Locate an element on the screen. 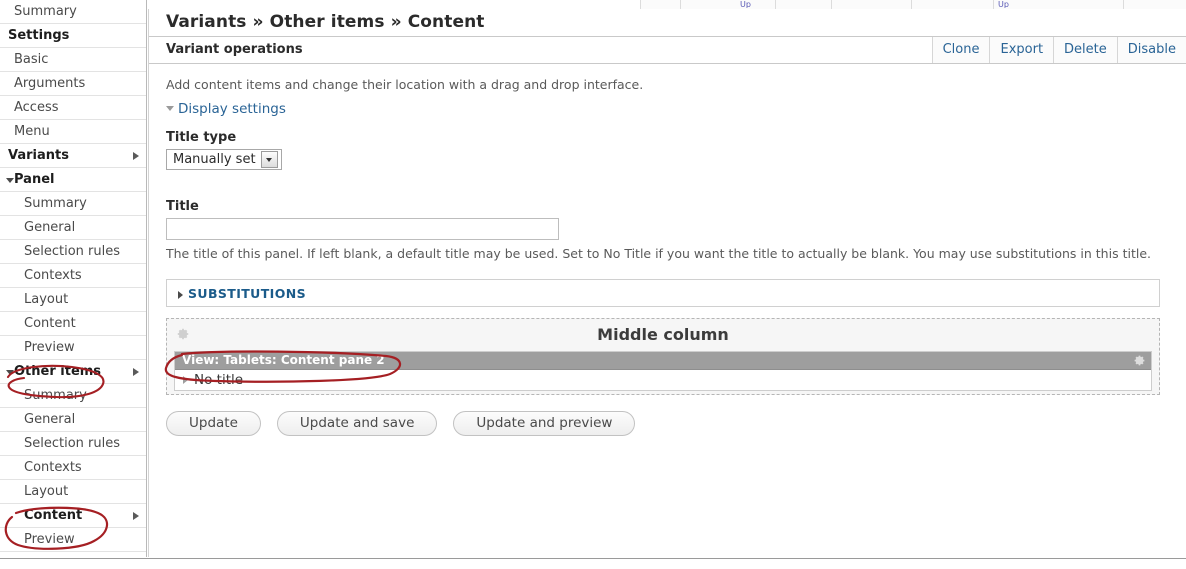  sidebar-item-basic: Basic is located at coordinates (73, 60).